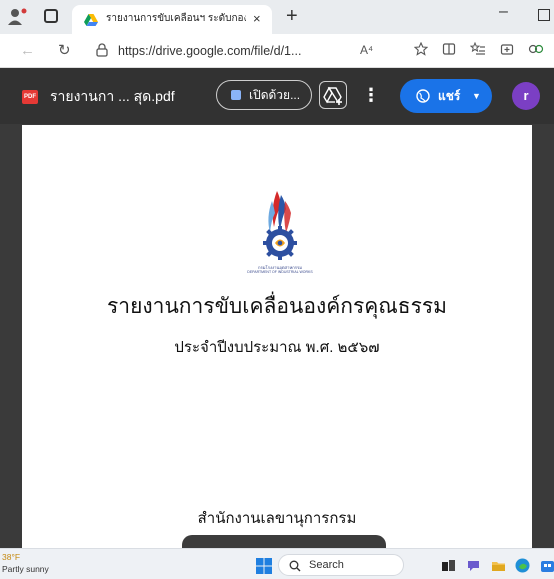 The height and width of the screenshot is (579, 554). Describe the element at coordinates (333, 95) in the screenshot. I see `add-to-drive-button` at that location.